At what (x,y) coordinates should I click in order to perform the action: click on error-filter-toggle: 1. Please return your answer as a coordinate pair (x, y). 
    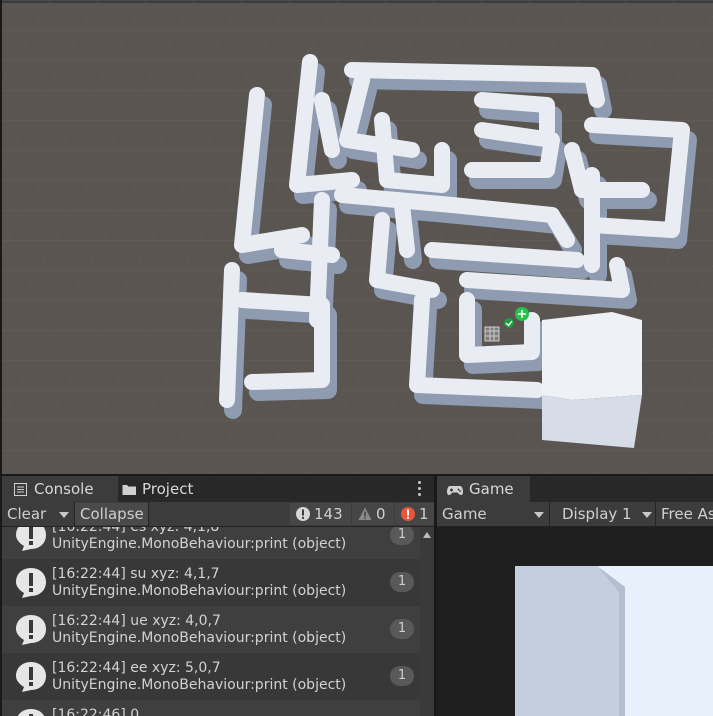
    Looking at the image, I should click on (414, 514).